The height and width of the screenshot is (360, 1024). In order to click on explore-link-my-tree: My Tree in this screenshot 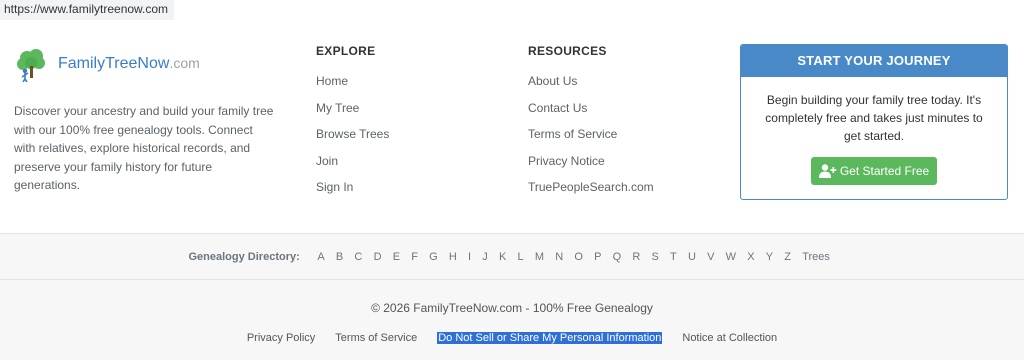, I will do `click(352, 114)`.